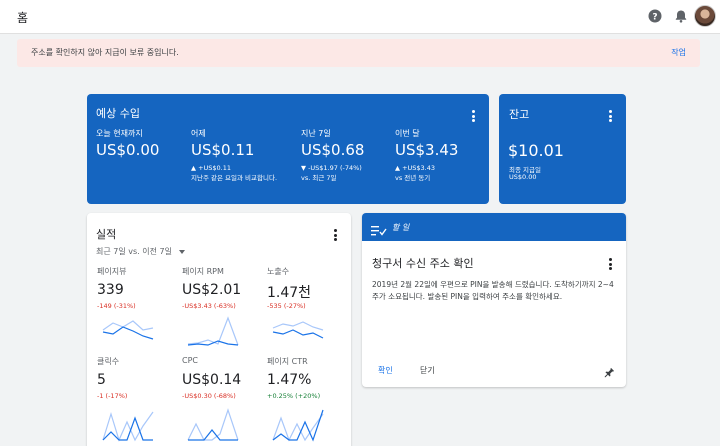 Image resolution: width=720 pixels, height=446 pixels. I want to click on metric-value: US$0.14, so click(212, 380).